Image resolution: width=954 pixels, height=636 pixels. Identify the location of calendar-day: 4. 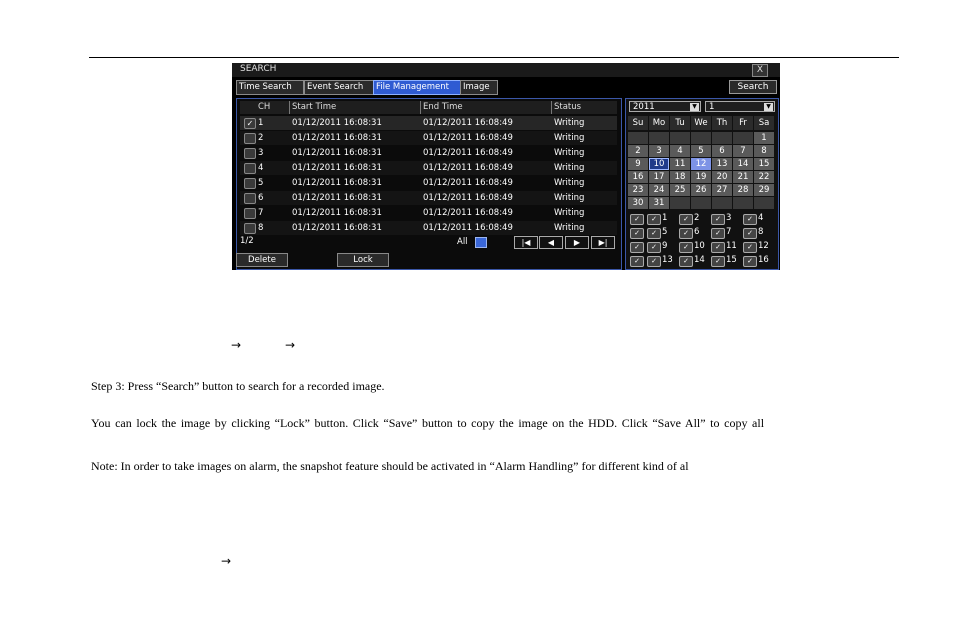
(680, 151).